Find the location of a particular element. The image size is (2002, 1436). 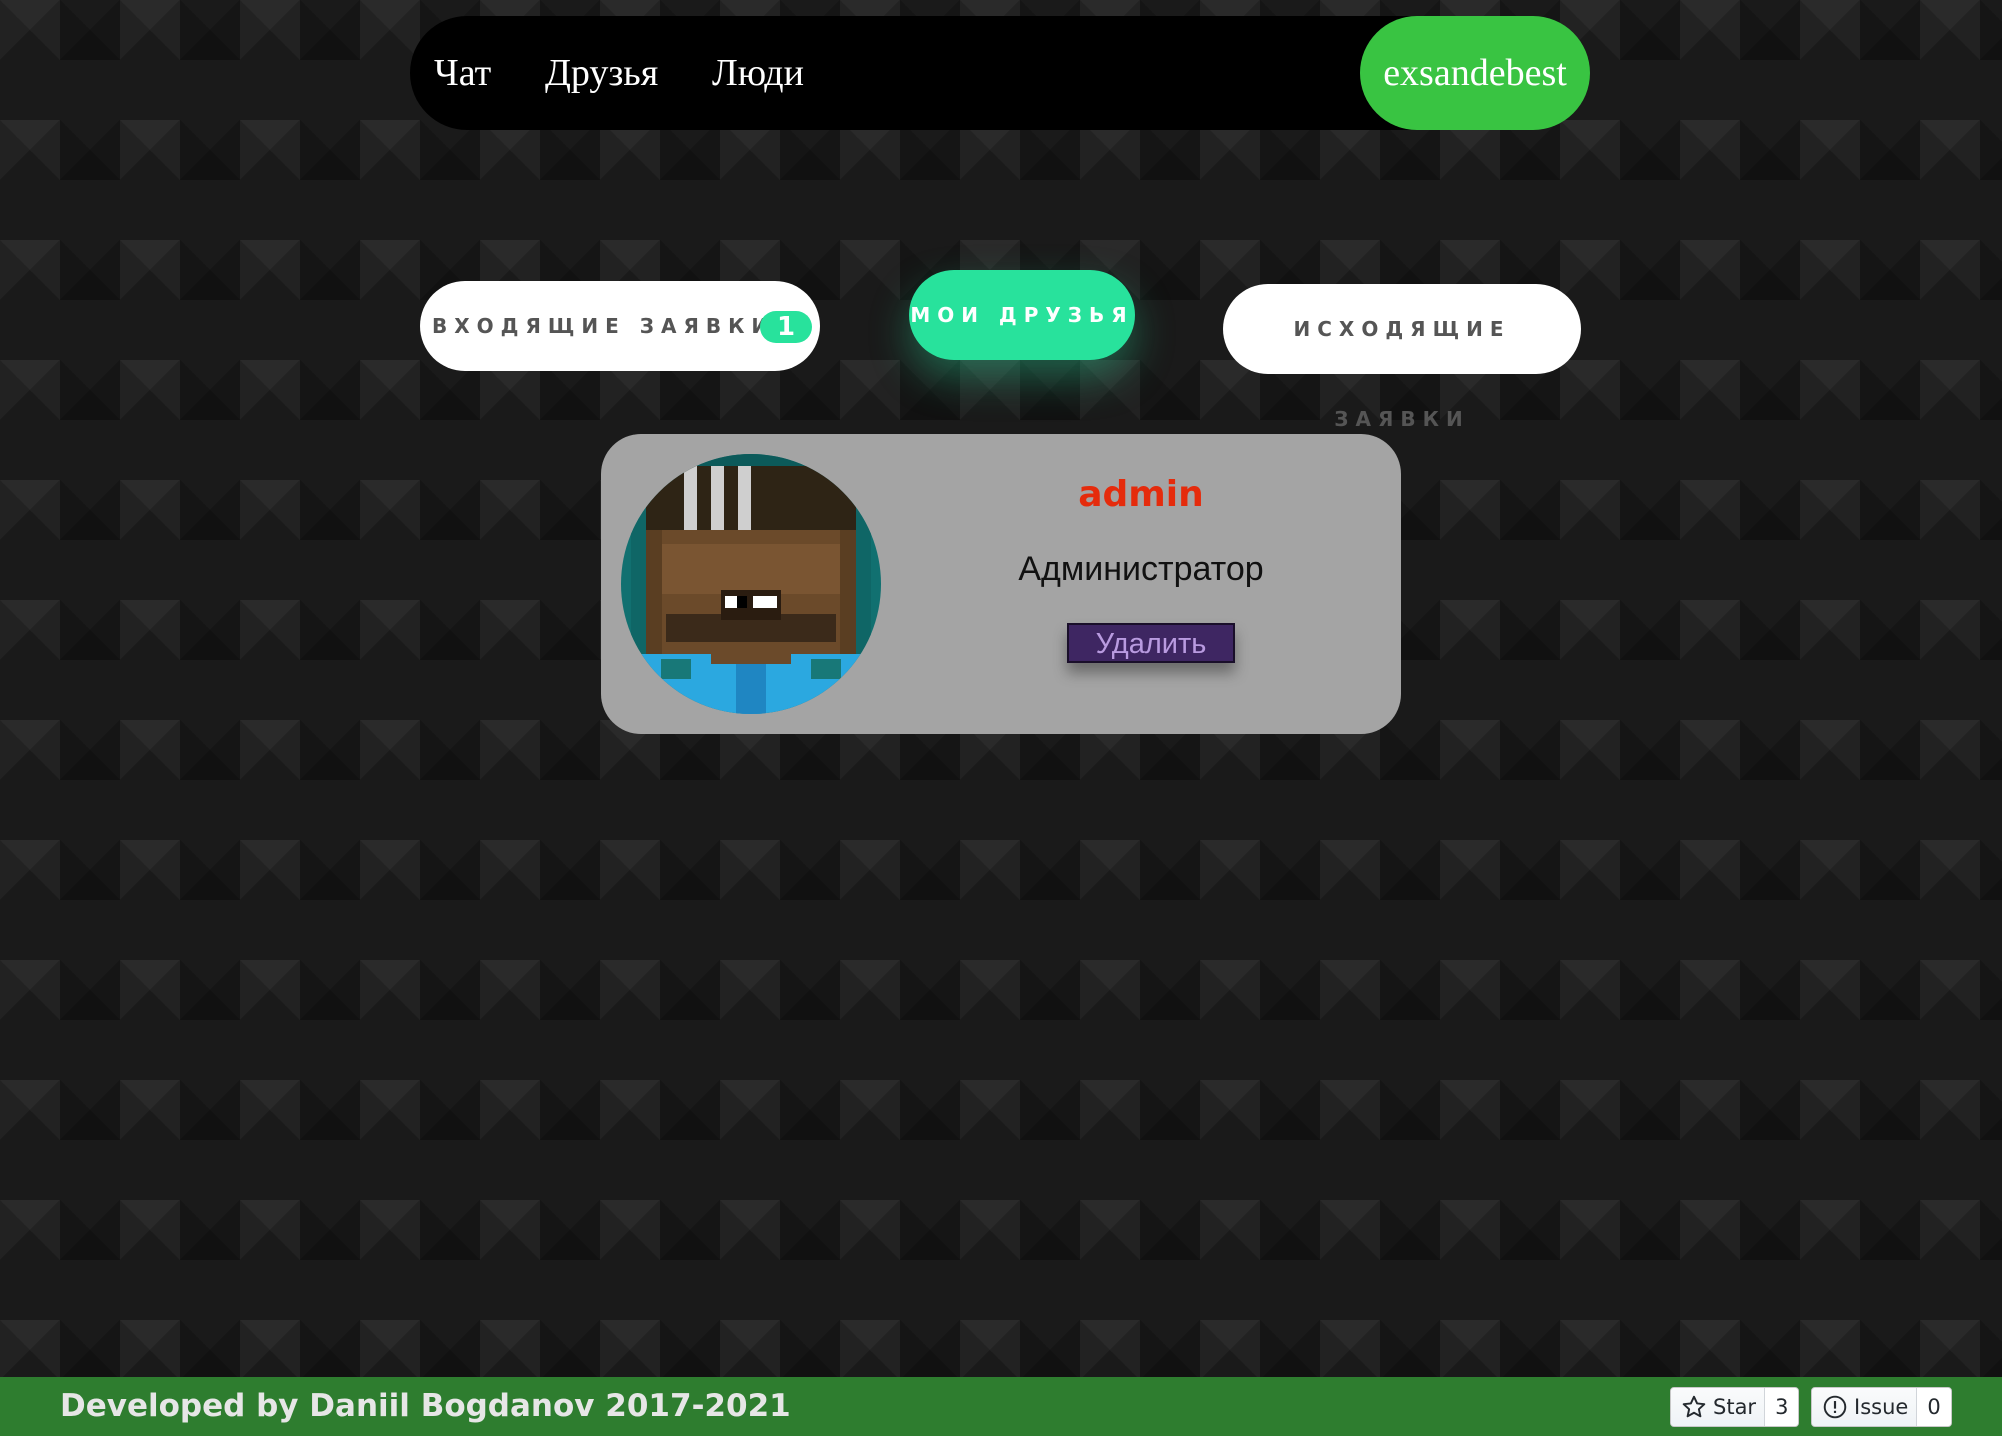

nav-link-chat: Чат is located at coordinates (462, 73).